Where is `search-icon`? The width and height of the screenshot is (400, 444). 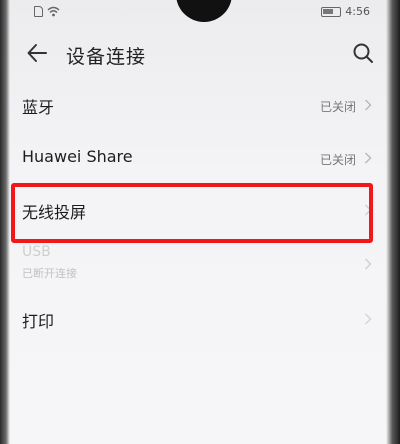
search-icon is located at coordinates (363, 53).